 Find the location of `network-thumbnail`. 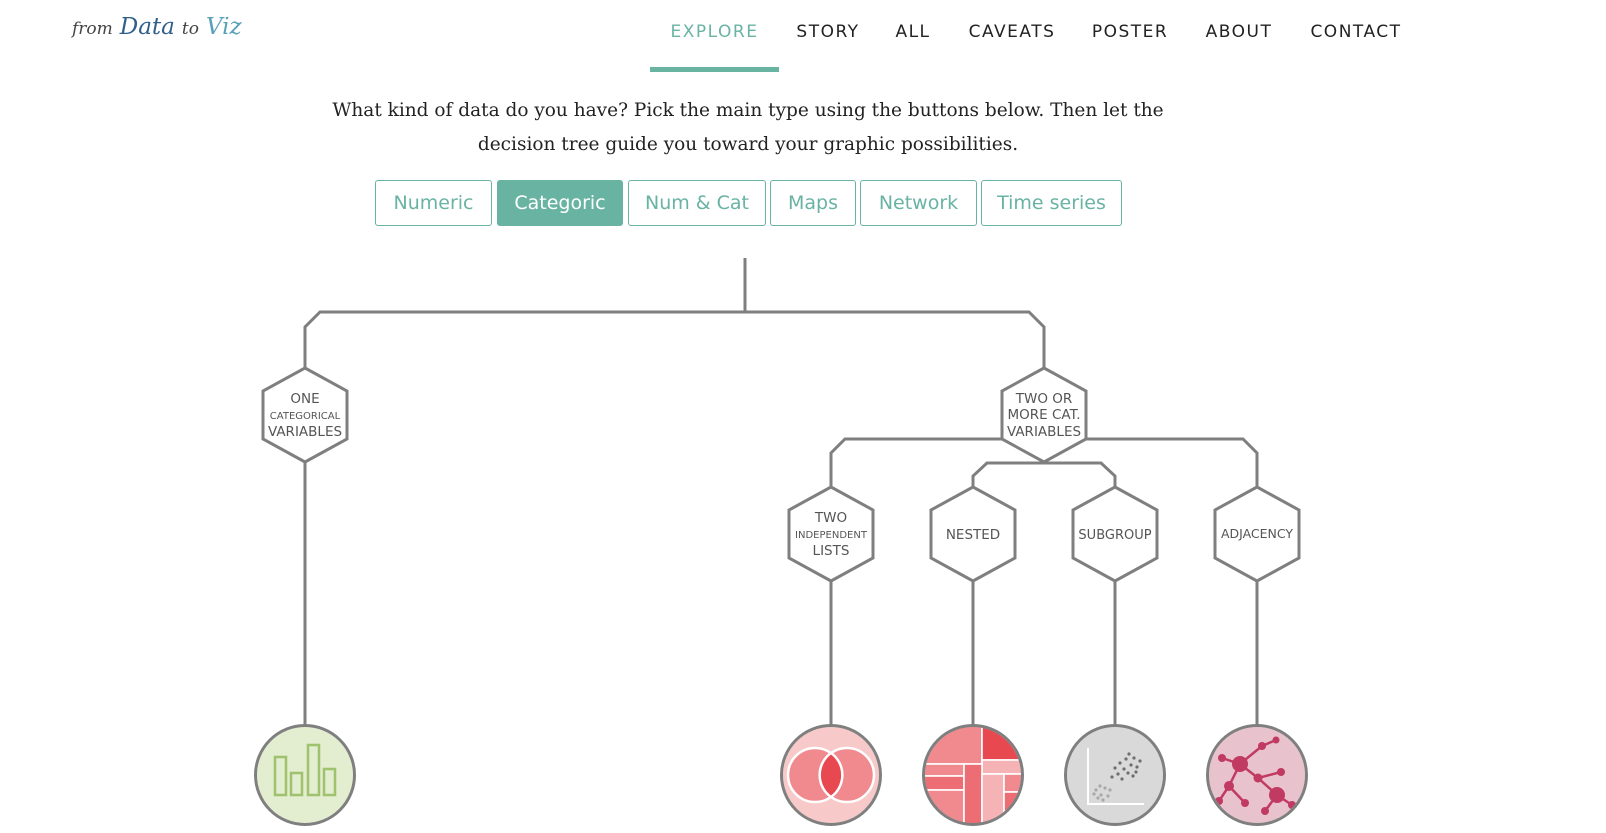

network-thumbnail is located at coordinates (1257, 775).